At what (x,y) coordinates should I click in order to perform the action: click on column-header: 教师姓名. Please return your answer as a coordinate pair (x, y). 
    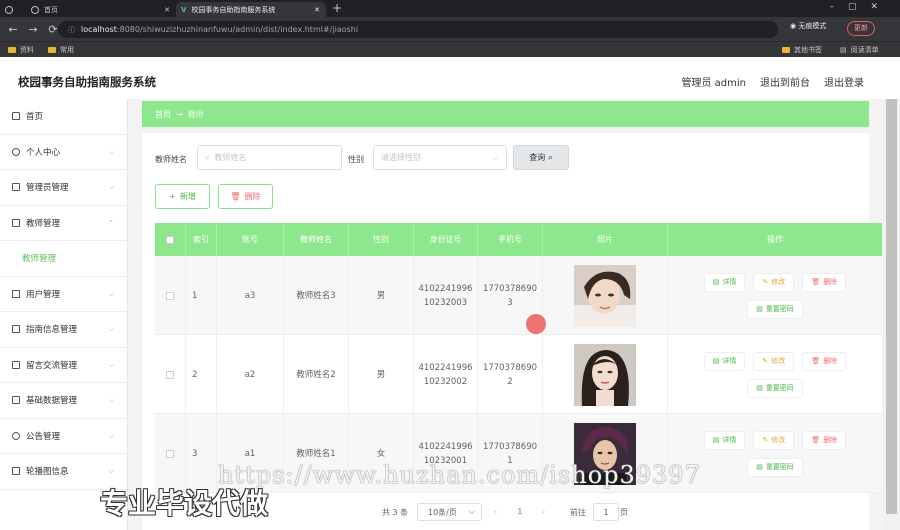
    Looking at the image, I should click on (316, 239).